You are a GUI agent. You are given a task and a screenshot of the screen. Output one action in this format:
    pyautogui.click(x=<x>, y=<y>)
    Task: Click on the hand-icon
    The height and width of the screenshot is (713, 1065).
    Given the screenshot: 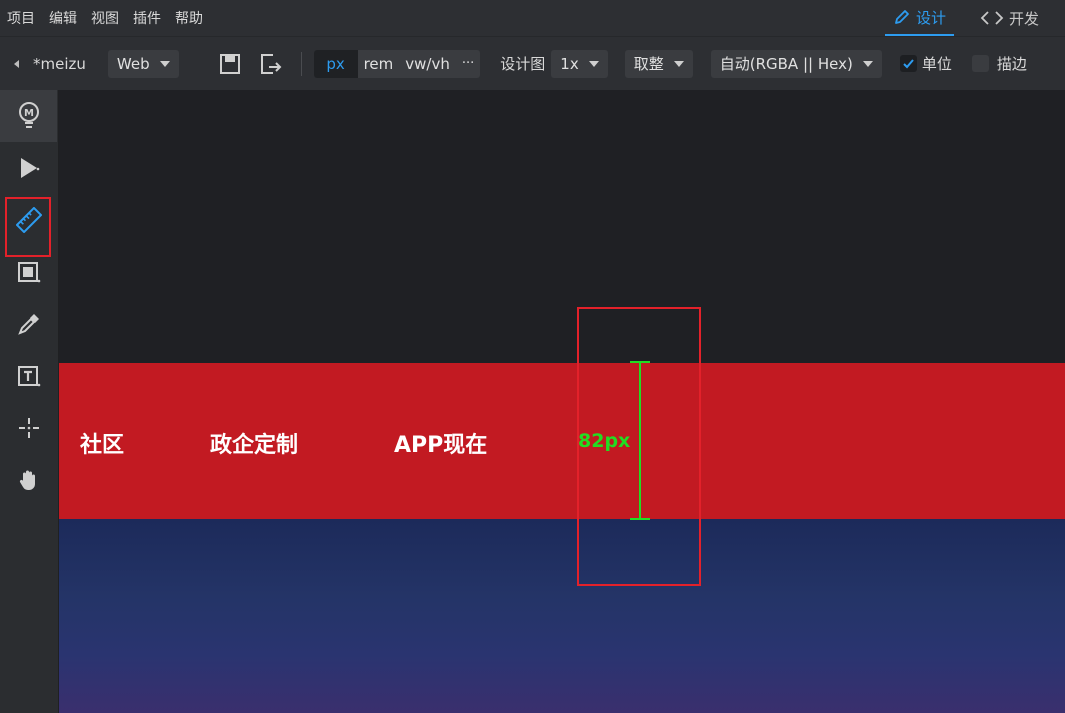 What is the action you would take?
    pyautogui.click(x=27, y=480)
    